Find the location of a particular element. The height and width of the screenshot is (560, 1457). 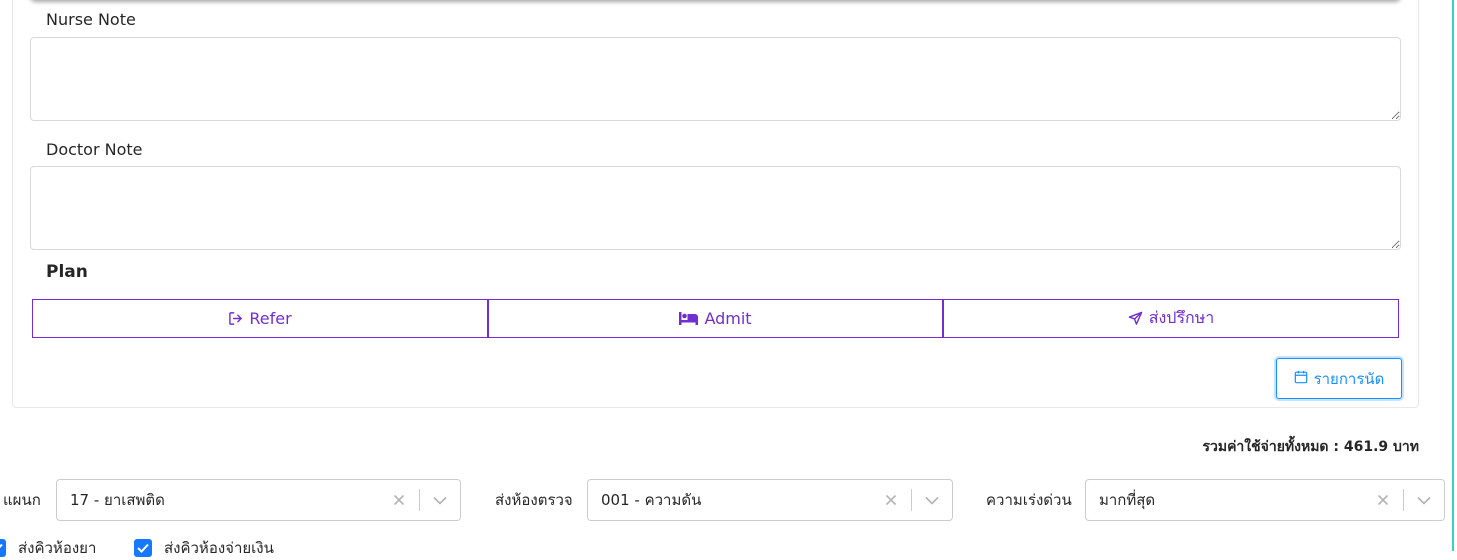

doctor-note-textarea is located at coordinates (715, 208).